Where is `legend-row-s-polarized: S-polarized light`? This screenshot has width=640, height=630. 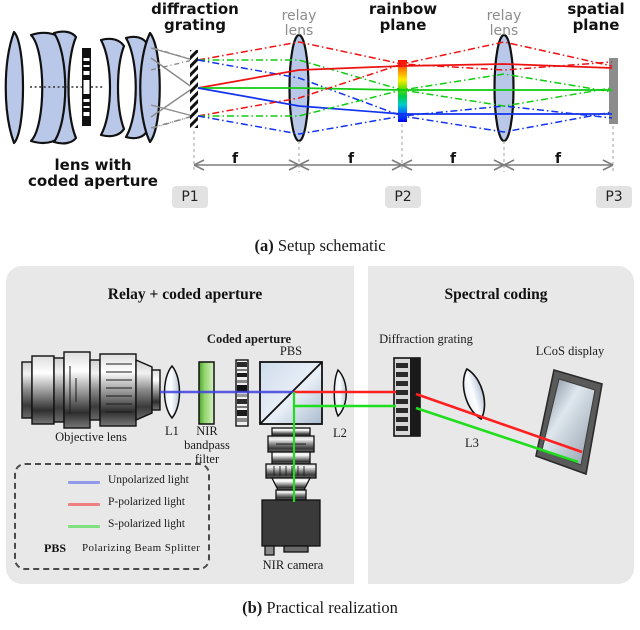
legend-row-s-polarized: S-polarized light is located at coordinates (113, 526).